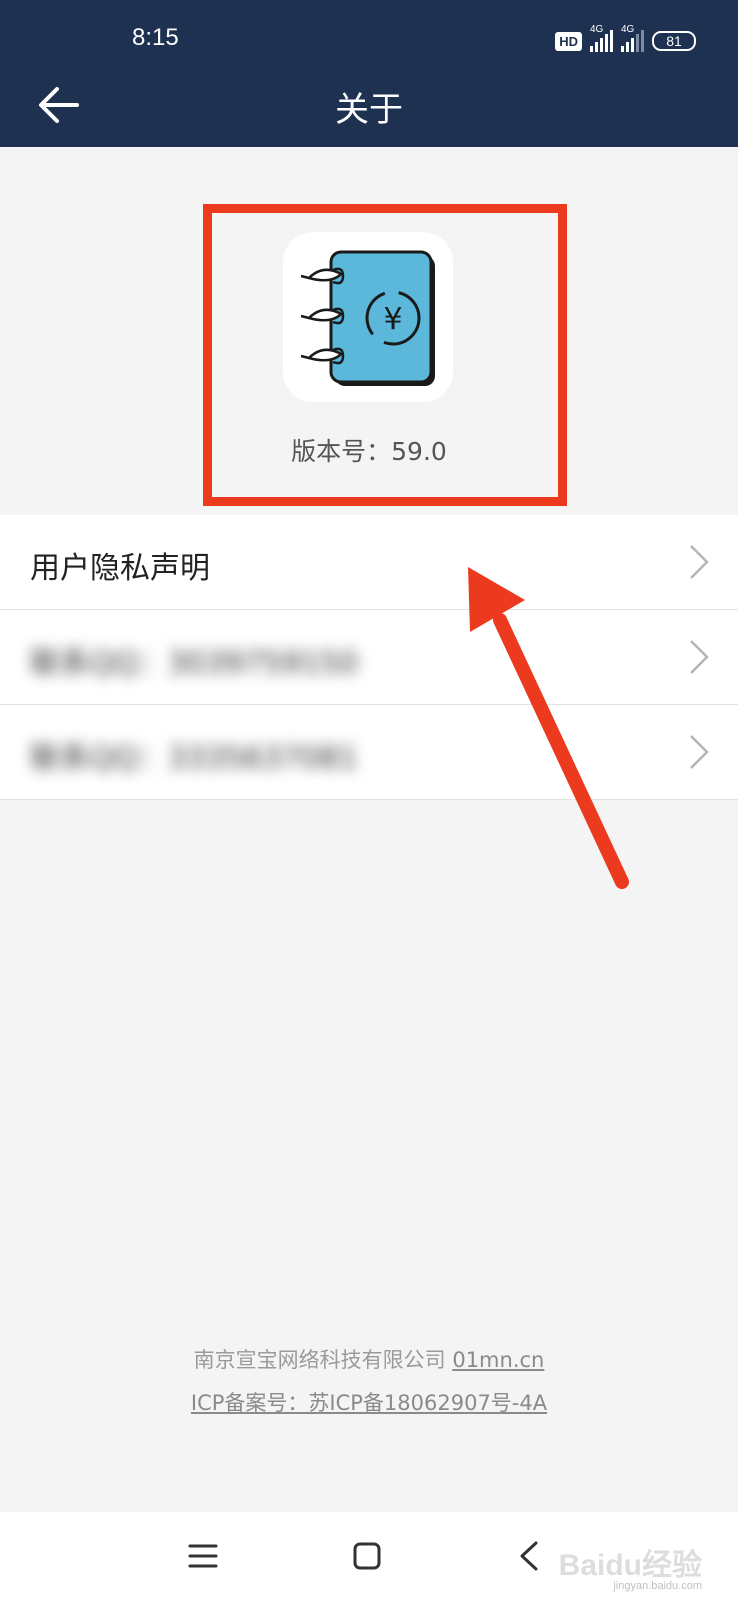 Image resolution: width=738 pixels, height=1600 pixels. I want to click on home-button, so click(367, 1556).